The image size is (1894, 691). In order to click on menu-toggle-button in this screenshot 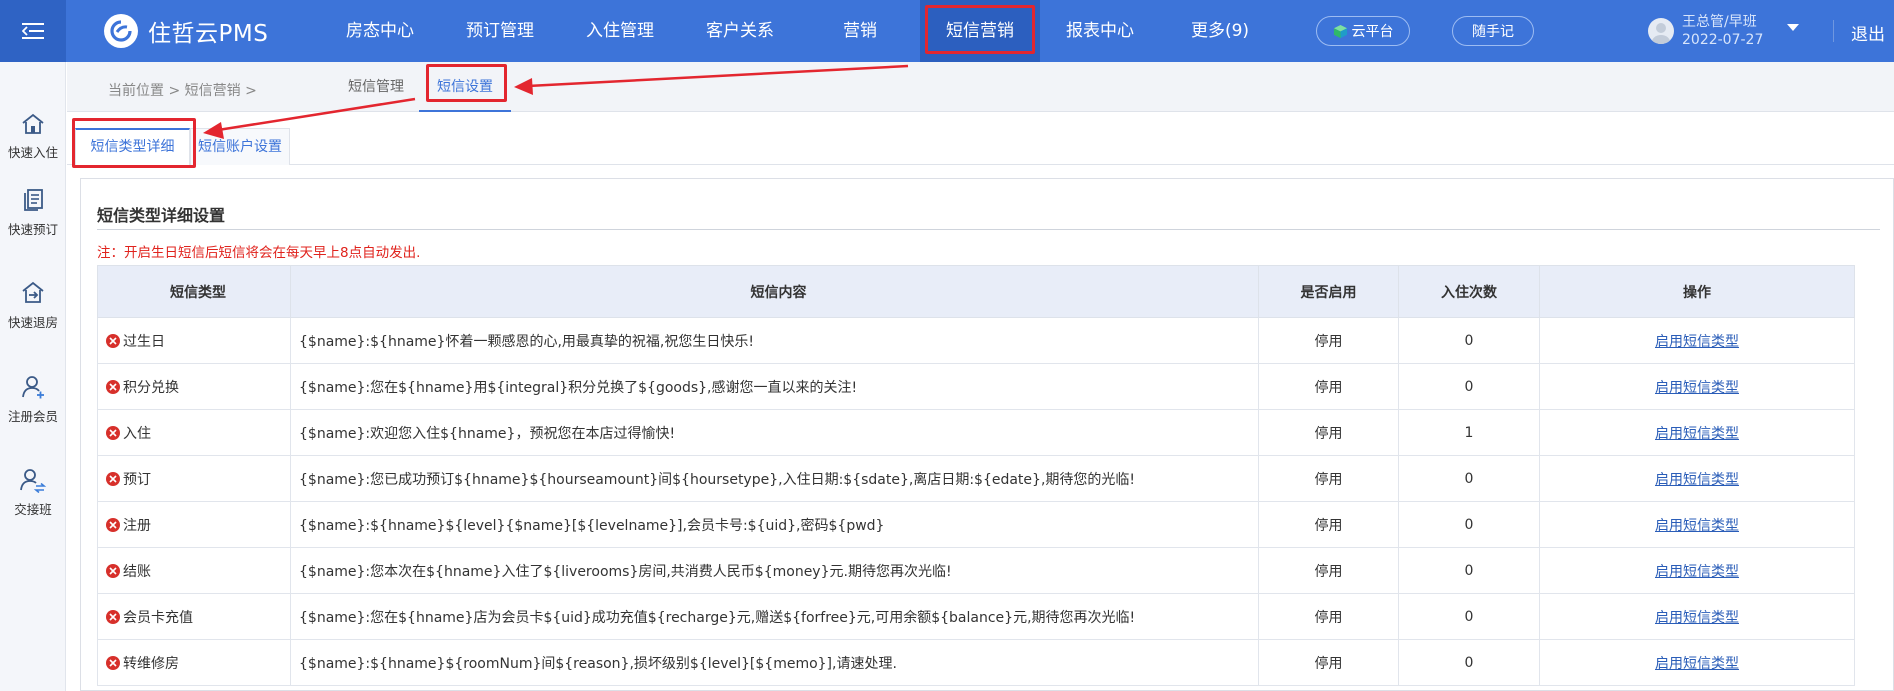, I will do `click(33, 31)`.